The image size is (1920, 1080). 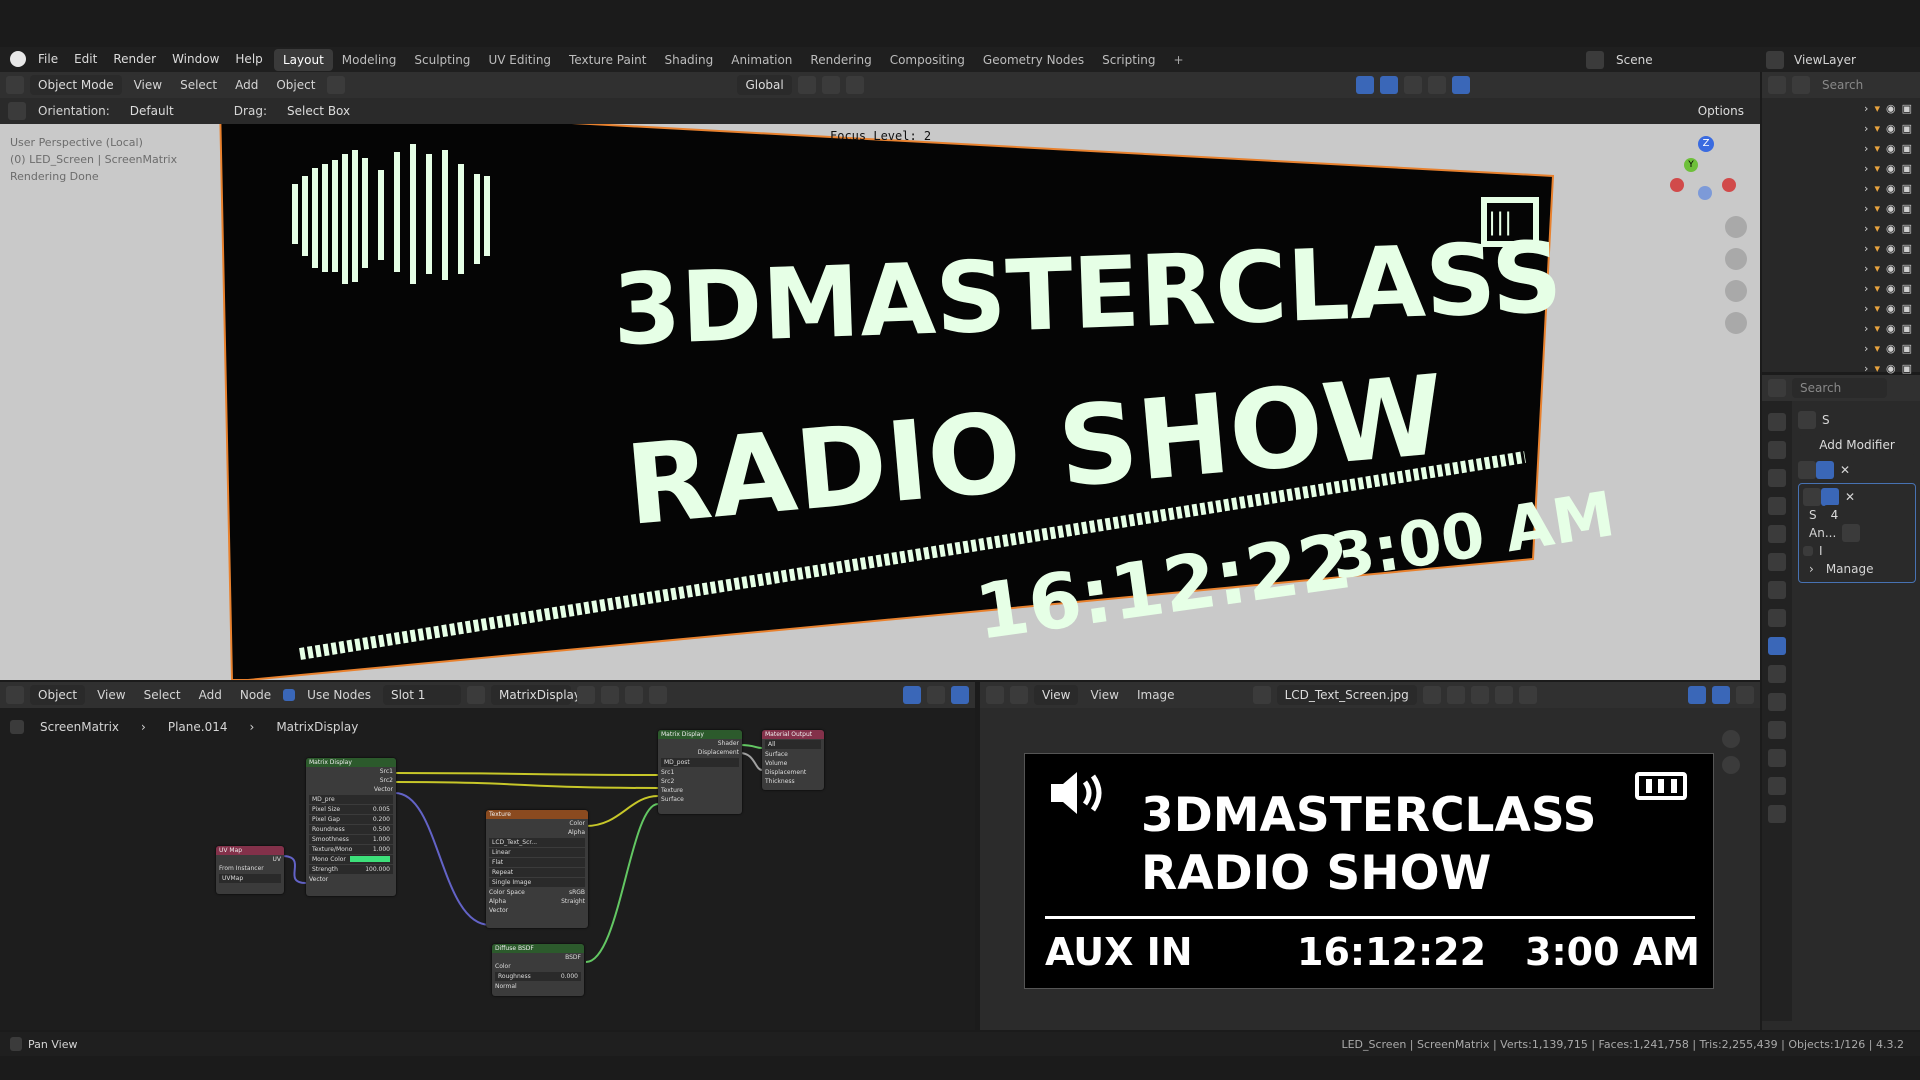 What do you see at coordinates (1745, 695) in the screenshot?
I see `image-display-channels-icon` at bounding box center [1745, 695].